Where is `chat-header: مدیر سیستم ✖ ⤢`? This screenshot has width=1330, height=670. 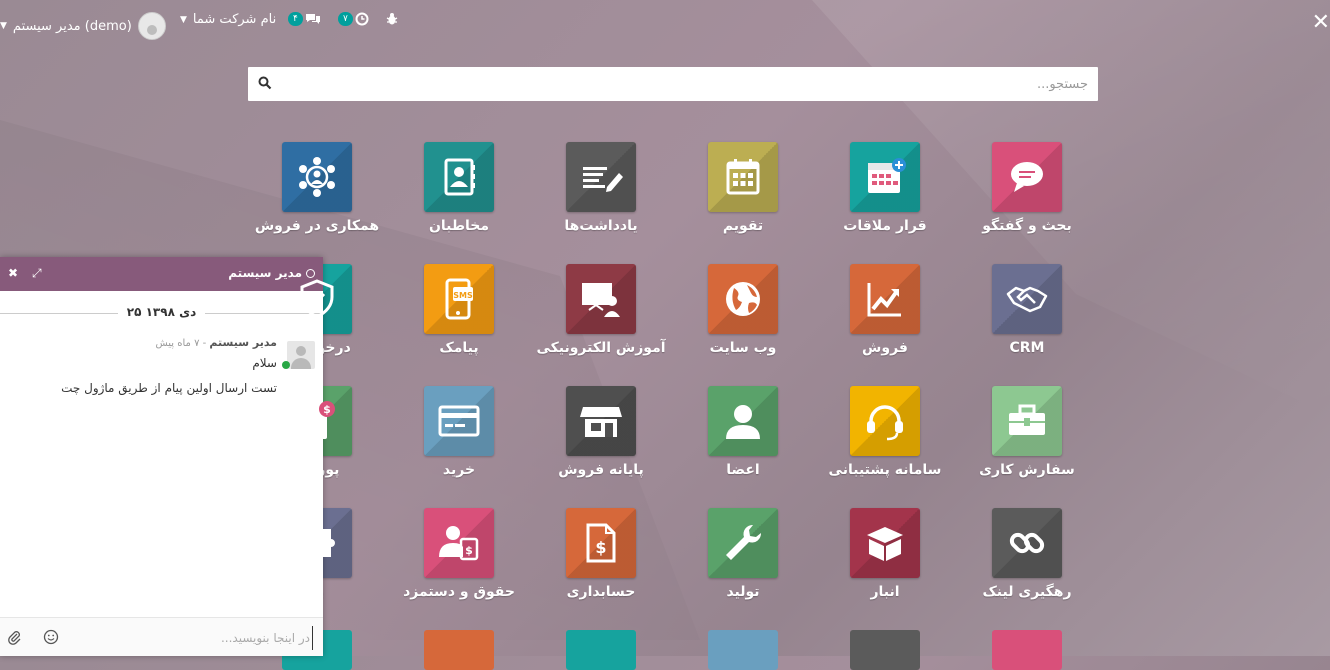 chat-header: مدیر سیستم ✖ ⤢ is located at coordinates (161, 274).